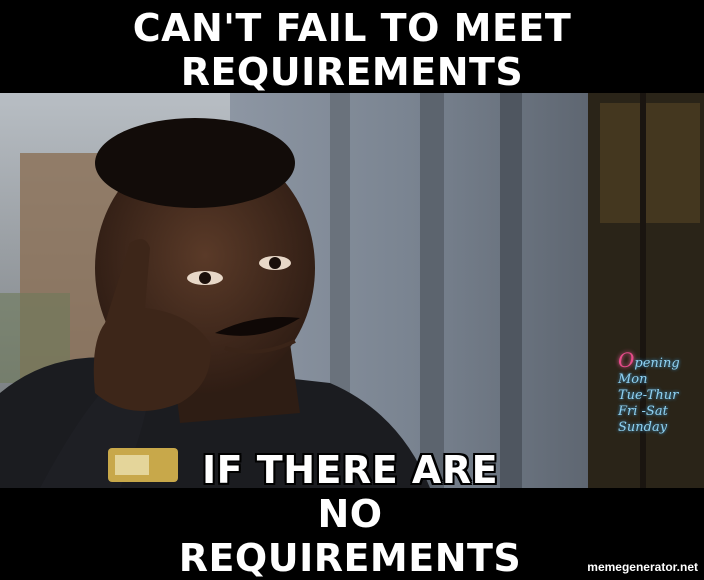 The image size is (704, 580). Describe the element at coordinates (626, 360) in the screenshot. I see `sign-title-initial: O` at that location.